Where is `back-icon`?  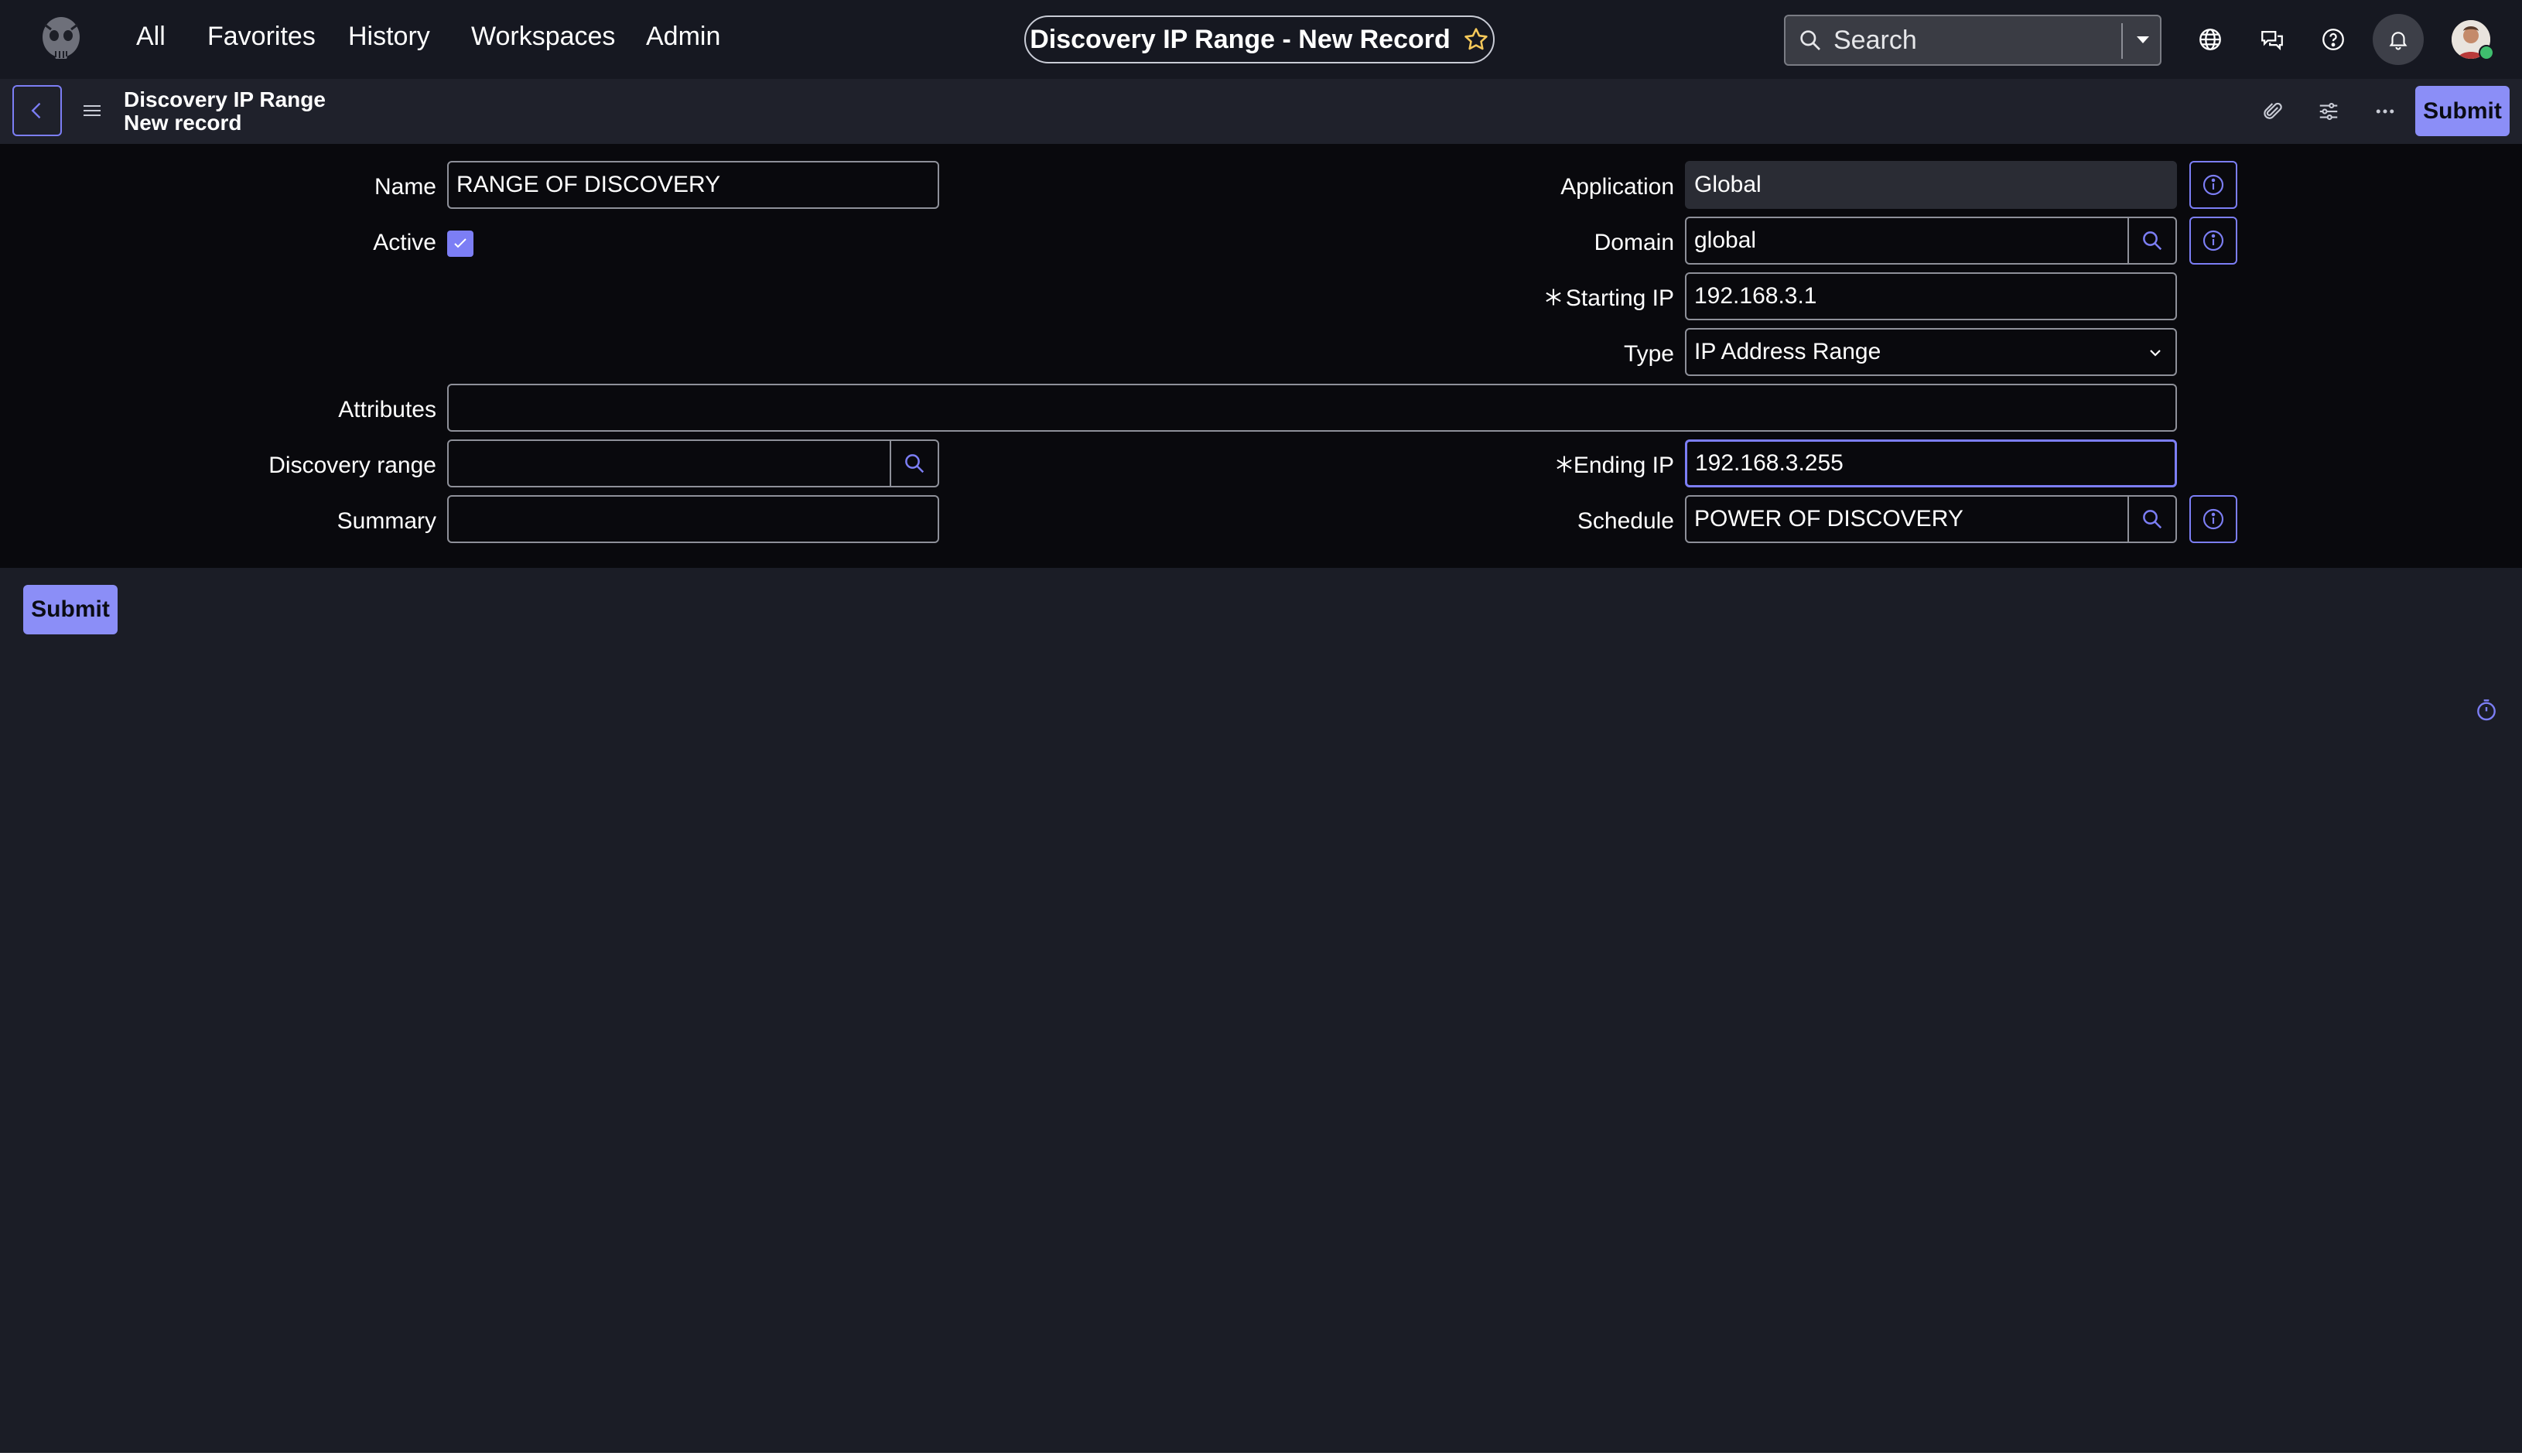
back-icon is located at coordinates (37, 110).